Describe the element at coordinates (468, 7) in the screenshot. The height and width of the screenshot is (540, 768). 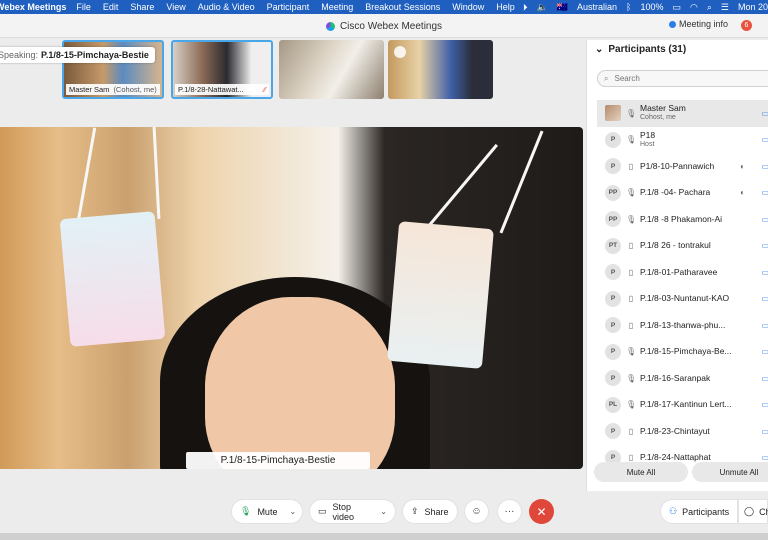
I see `menu-window: Window` at that location.